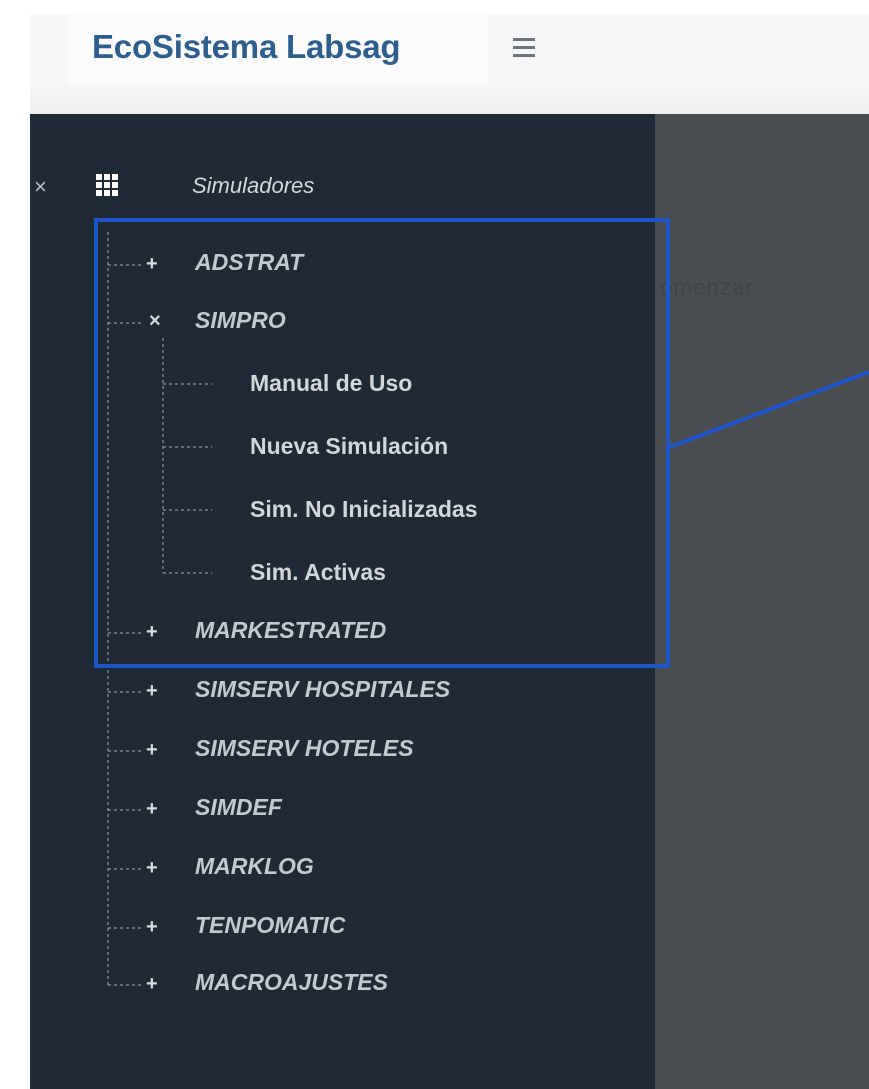  What do you see at coordinates (40, 187) in the screenshot?
I see `close-icon: ×` at bounding box center [40, 187].